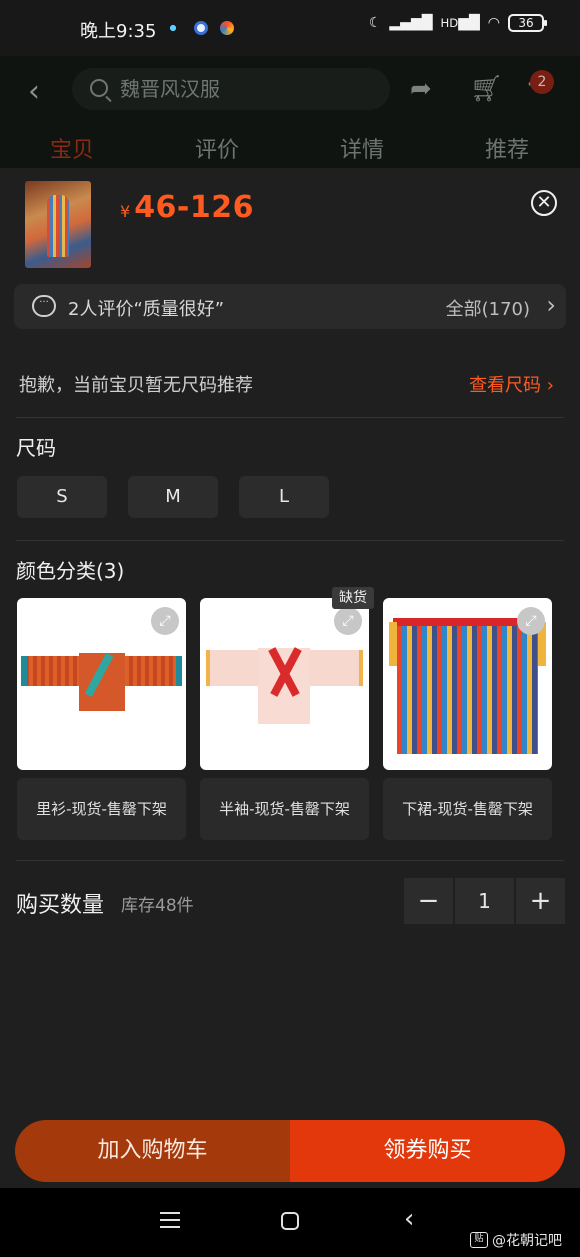 Image resolution: width=580 pixels, height=1257 pixels. I want to click on price-range: 46-126, so click(194, 207).